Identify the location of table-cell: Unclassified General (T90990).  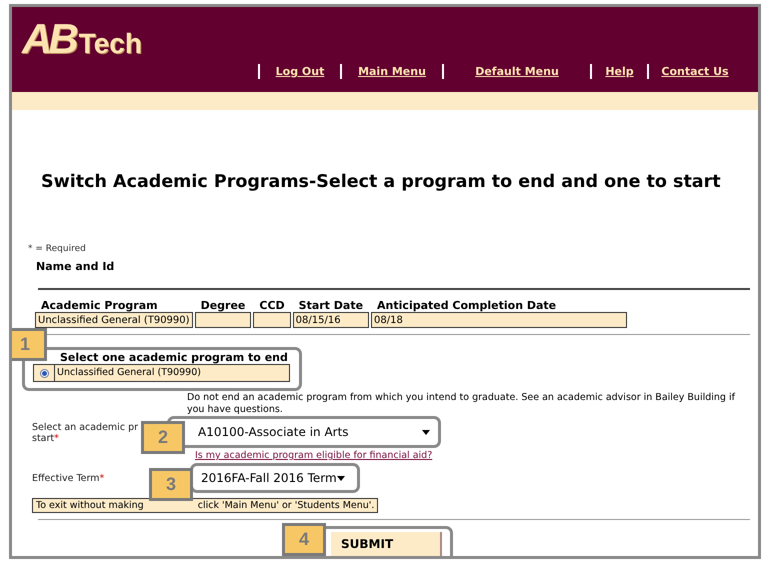
(114, 320).